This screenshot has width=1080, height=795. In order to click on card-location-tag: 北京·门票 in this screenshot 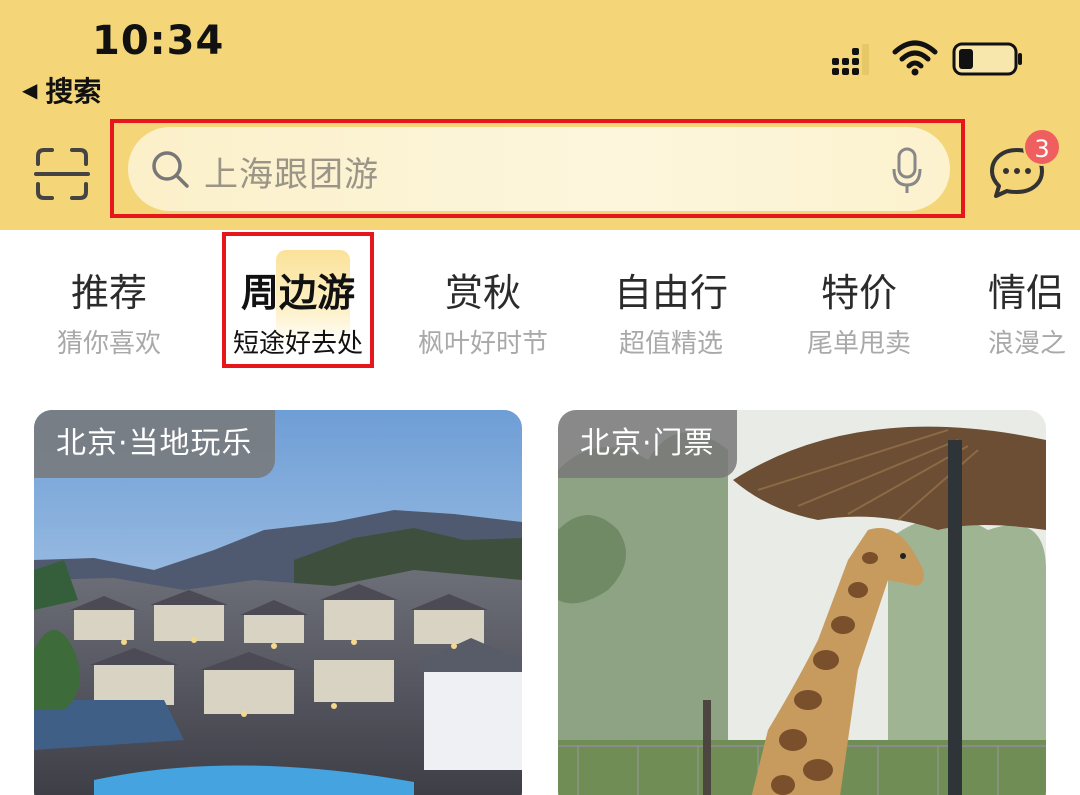, I will do `click(647, 444)`.